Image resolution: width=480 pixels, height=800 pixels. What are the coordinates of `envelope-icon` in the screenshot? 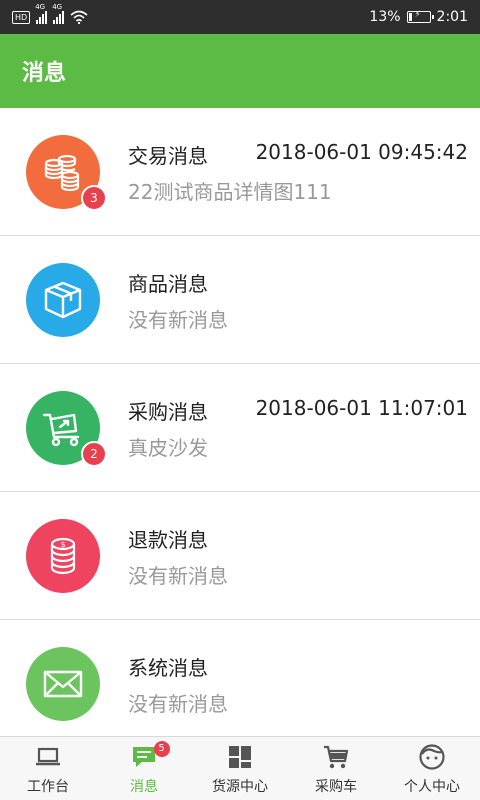 It's located at (63, 684).